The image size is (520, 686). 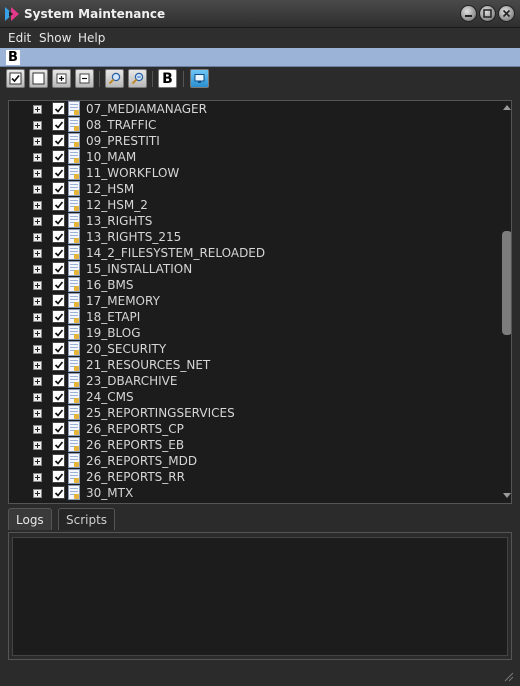 I want to click on tree-row: 26_REPORTS_RR, so click(x=253, y=477).